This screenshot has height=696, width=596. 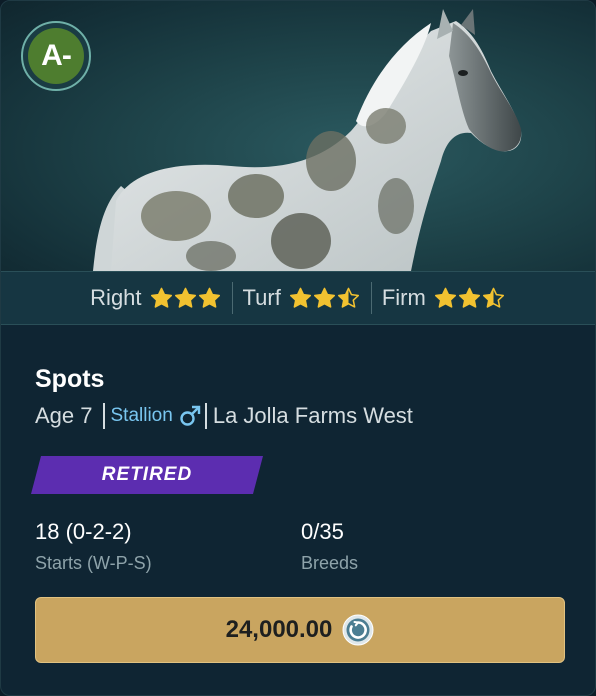 I want to click on grade-badge: A-, so click(x=56, y=56).